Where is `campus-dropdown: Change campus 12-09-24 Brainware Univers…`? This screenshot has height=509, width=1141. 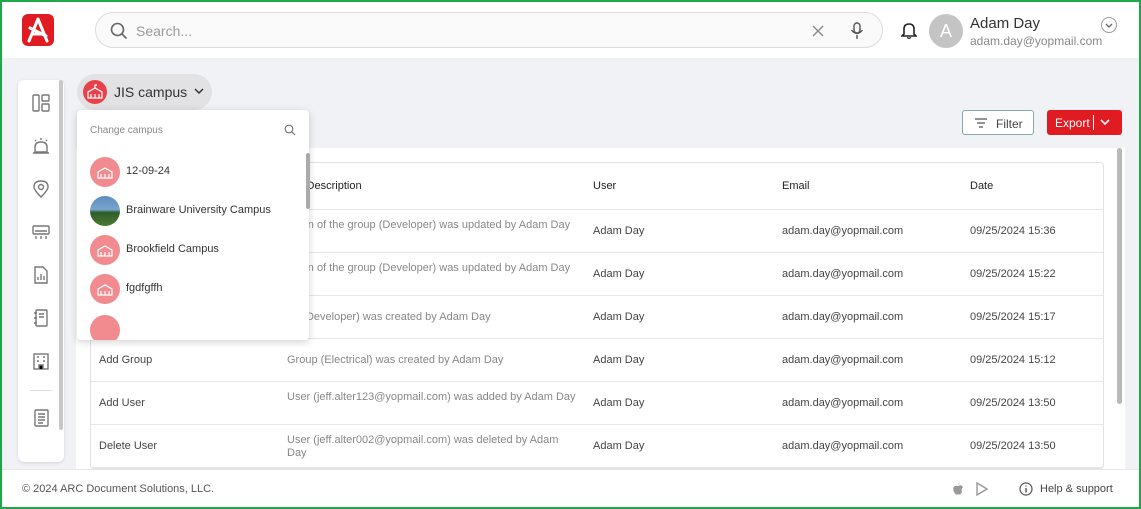
campus-dropdown: Change campus 12-09-24 Brainware Univers… is located at coordinates (193, 225).